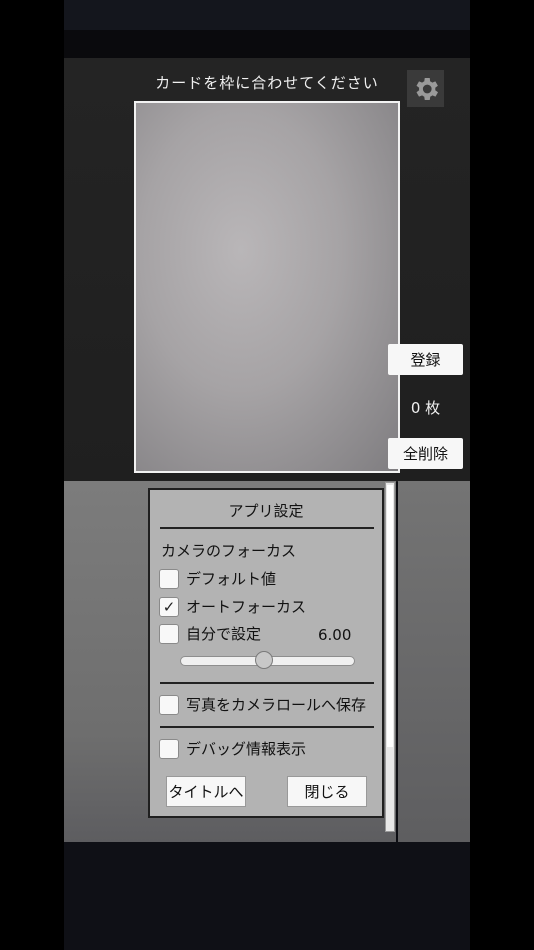 Image resolution: width=534 pixels, height=950 pixels. Describe the element at coordinates (425, 453) in the screenshot. I see `delete-all-button: 全削除` at that location.